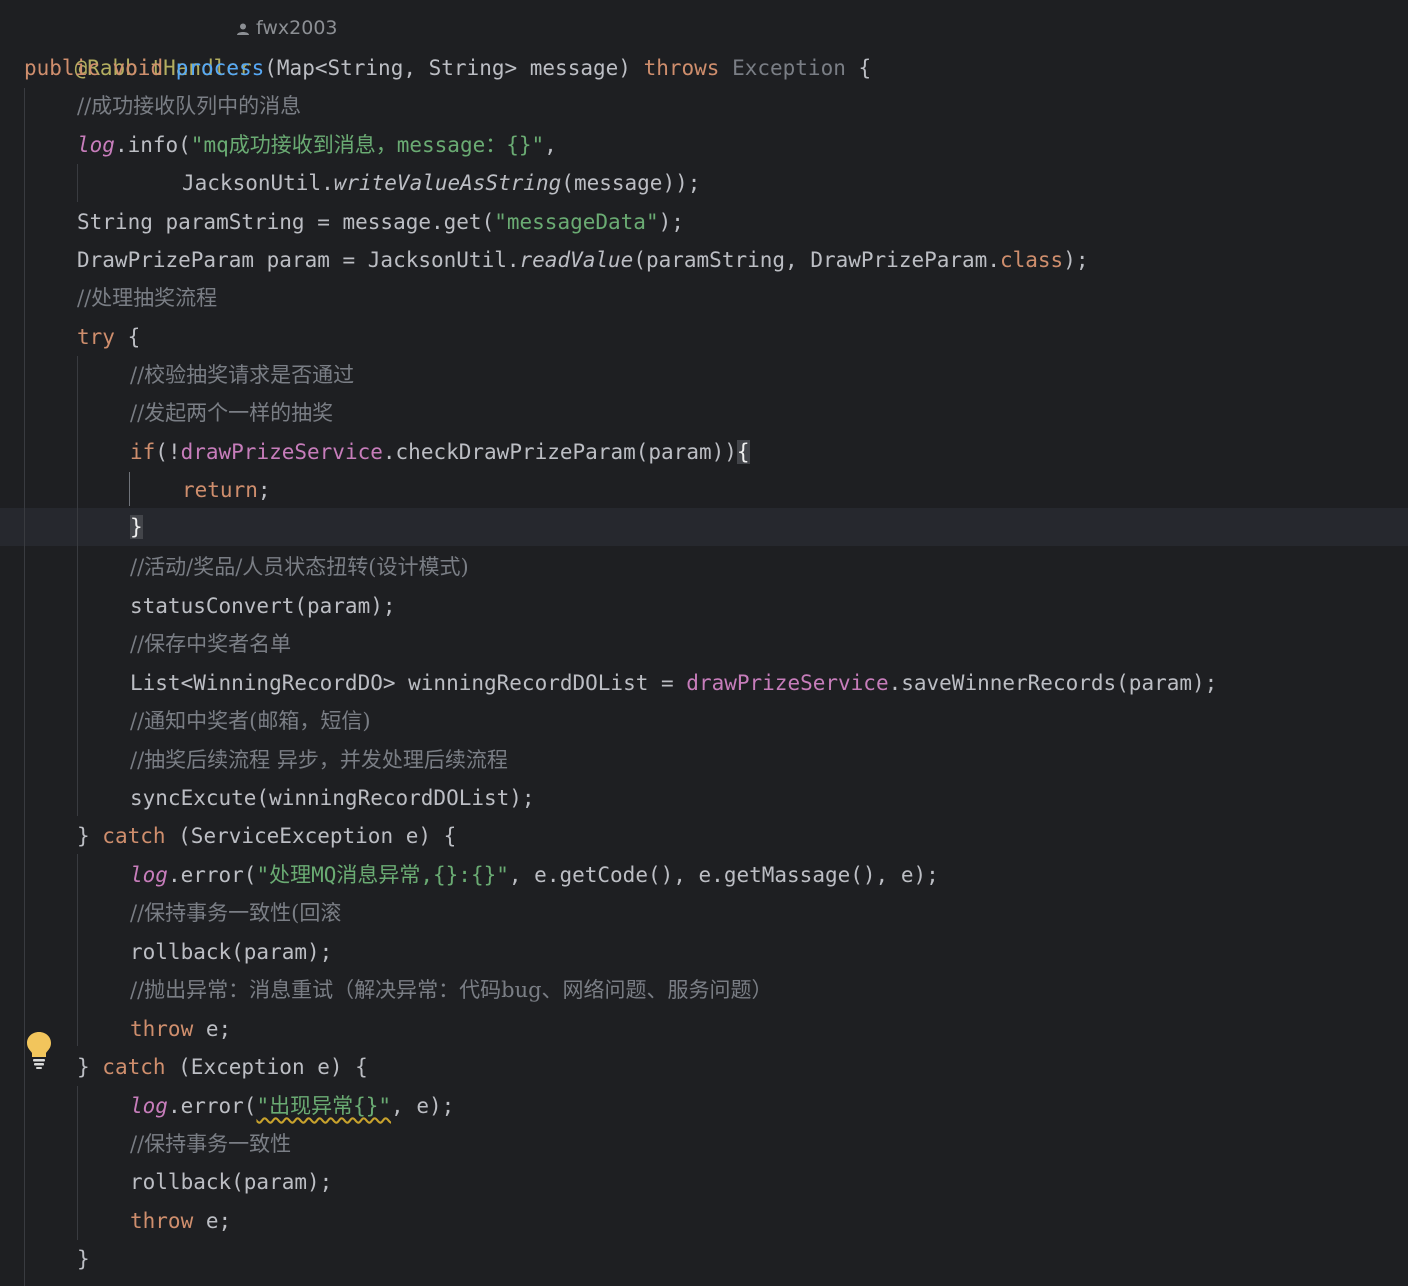 The image size is (1408, 1286). What do you see at coordinates (297, 28) in the screenshot?
I see `author-name: fwx2003` at bounding box center [297, 28].